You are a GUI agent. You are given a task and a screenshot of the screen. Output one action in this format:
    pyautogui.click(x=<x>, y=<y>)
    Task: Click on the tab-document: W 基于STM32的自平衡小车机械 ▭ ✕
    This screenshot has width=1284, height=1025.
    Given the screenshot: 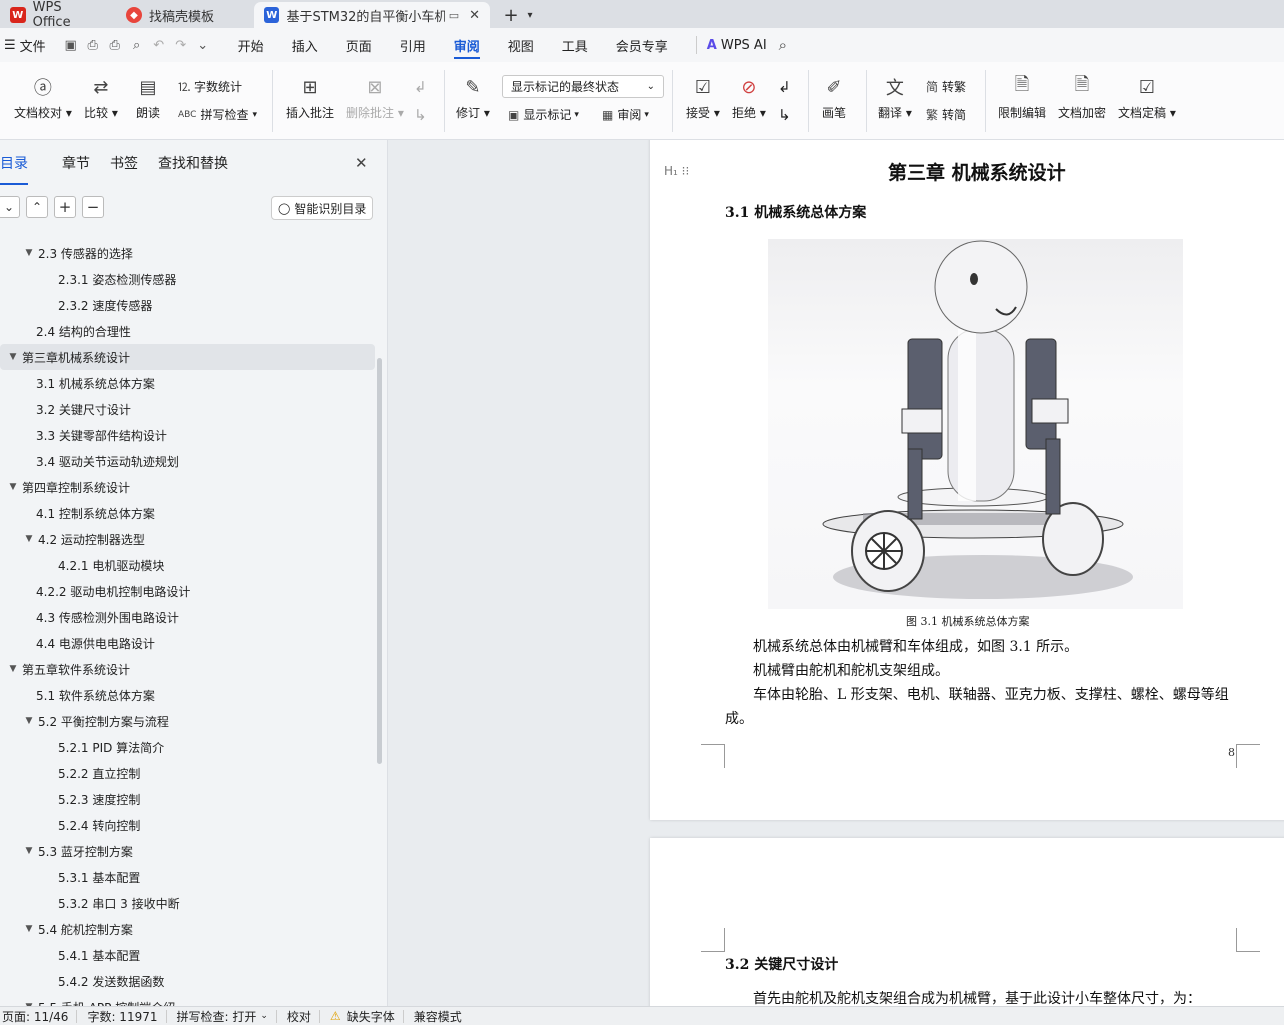 What is the action you would take?
    pyautogui.click(x=372, y=15)
    